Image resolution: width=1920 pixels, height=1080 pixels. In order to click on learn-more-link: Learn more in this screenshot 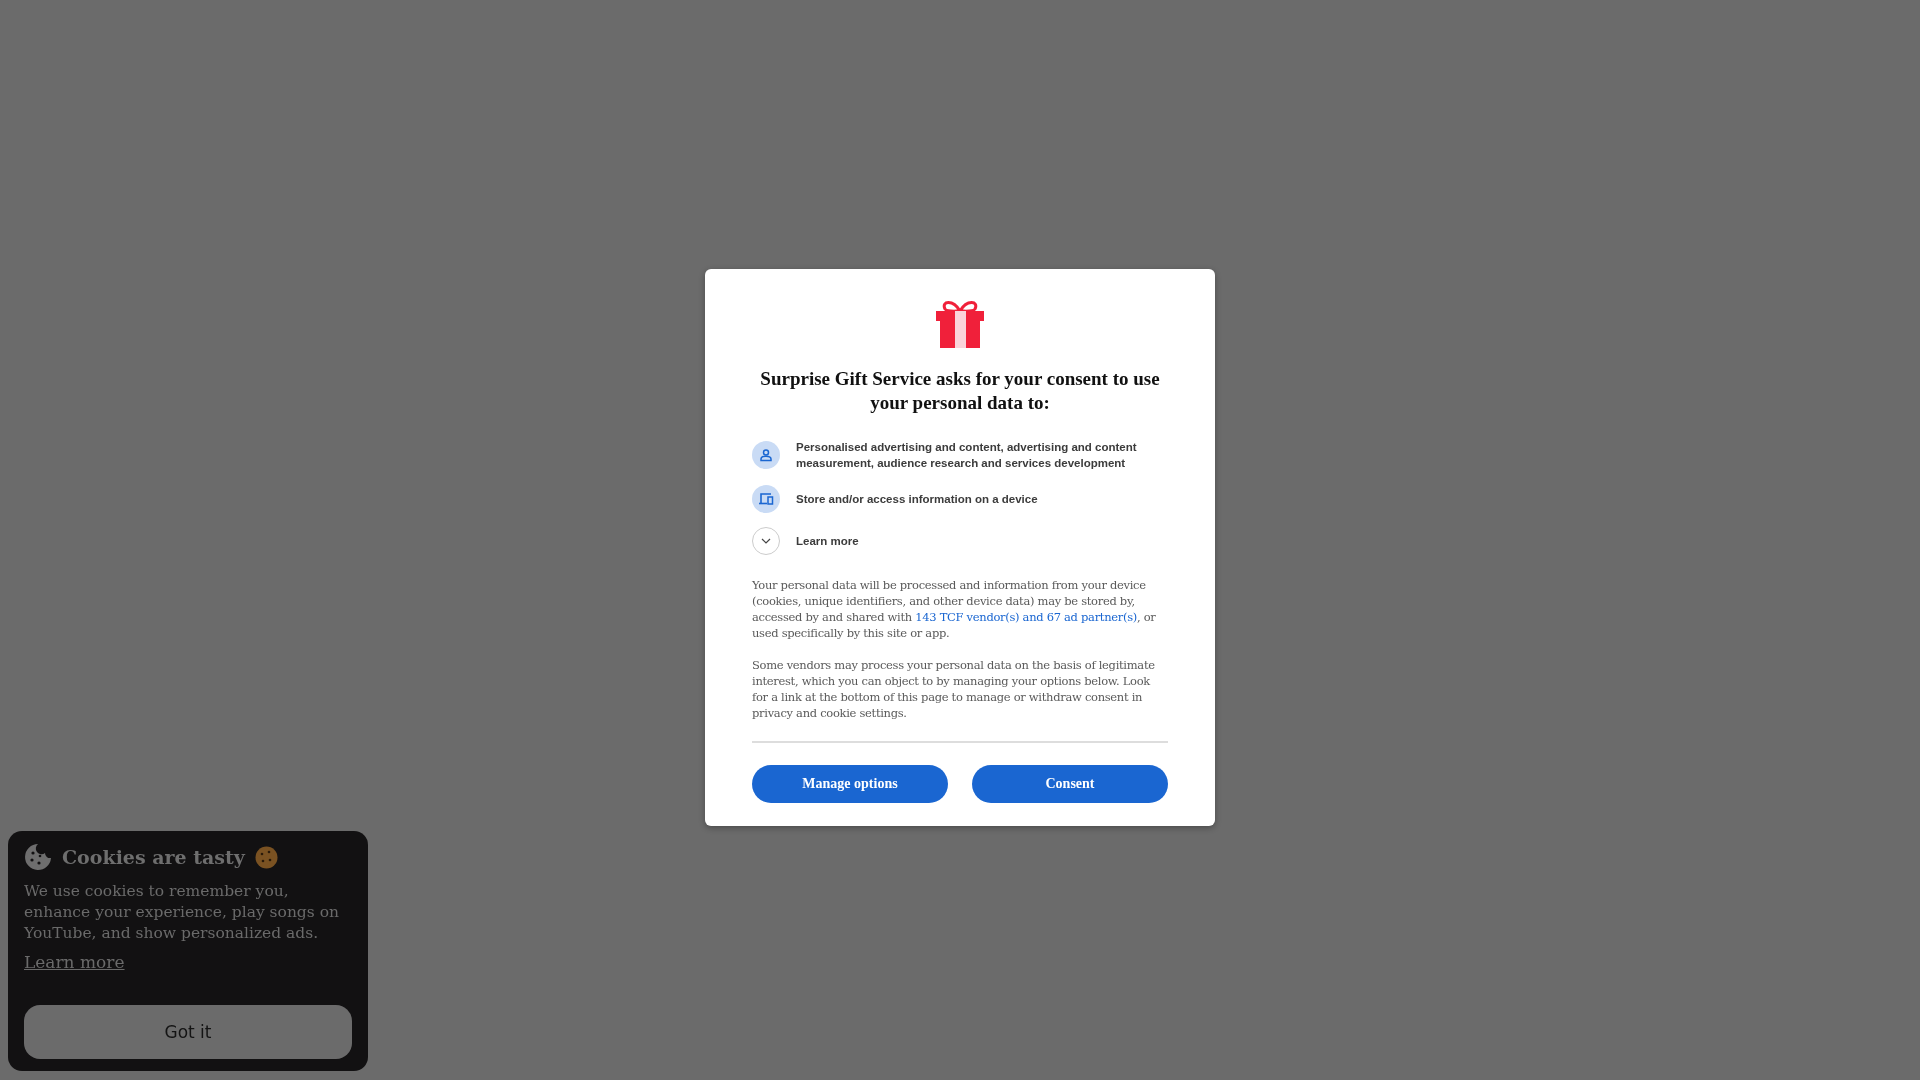, I will do `click(74, 962)`.